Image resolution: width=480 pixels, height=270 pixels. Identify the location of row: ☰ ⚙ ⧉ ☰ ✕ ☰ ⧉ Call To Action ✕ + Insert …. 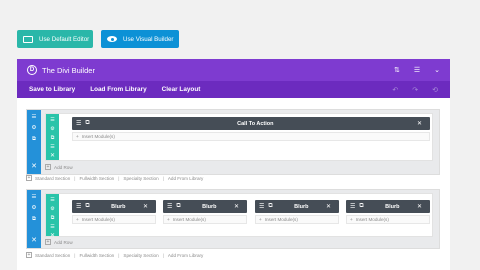
(239, 137).